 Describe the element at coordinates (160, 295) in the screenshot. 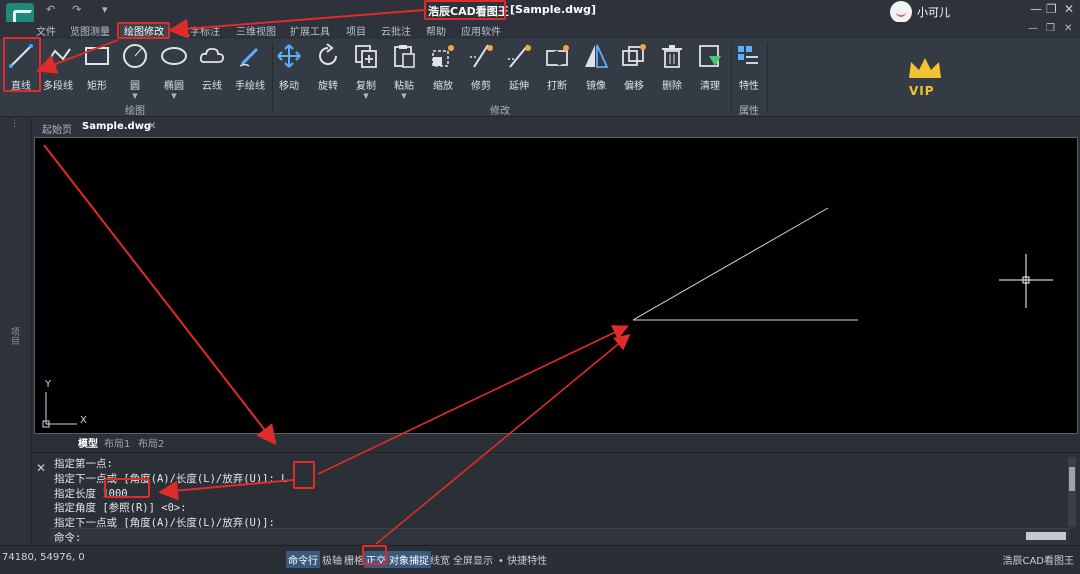

I see `arrow-line-to-command` at that location.